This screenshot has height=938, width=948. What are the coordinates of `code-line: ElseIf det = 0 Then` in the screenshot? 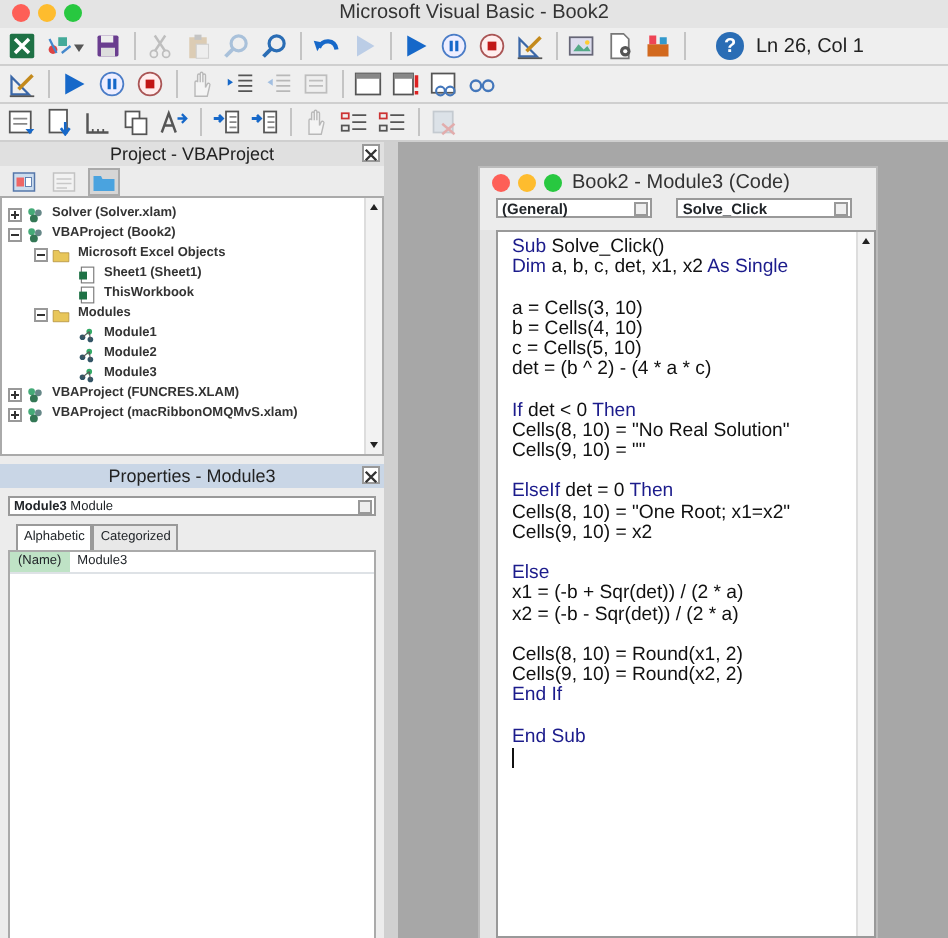 It's located at (594, 493).